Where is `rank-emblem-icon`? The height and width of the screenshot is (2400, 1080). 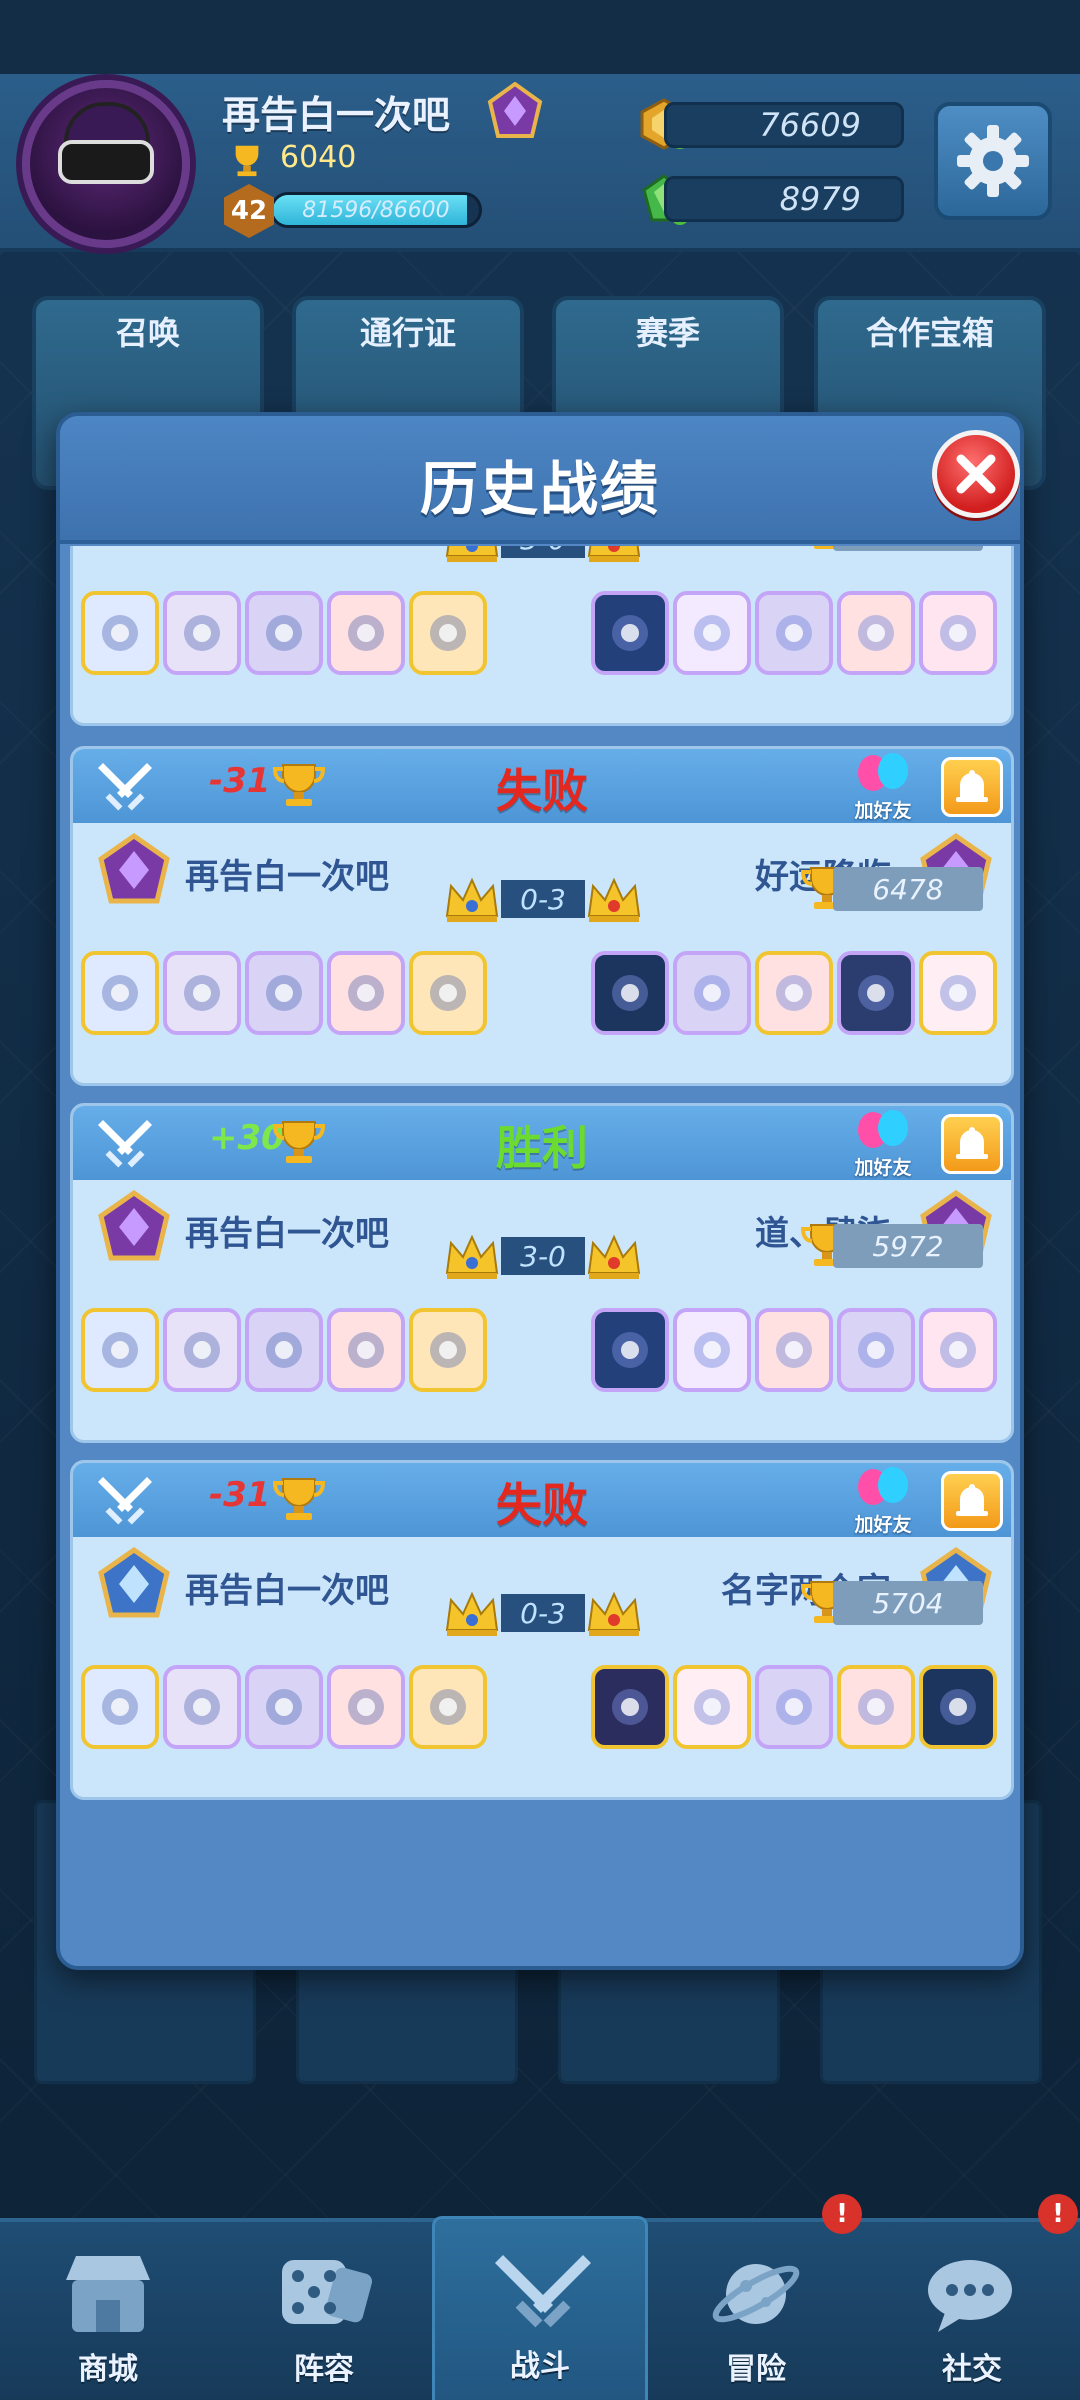
rank-emblem-icon is located at coordinates (515, 111).